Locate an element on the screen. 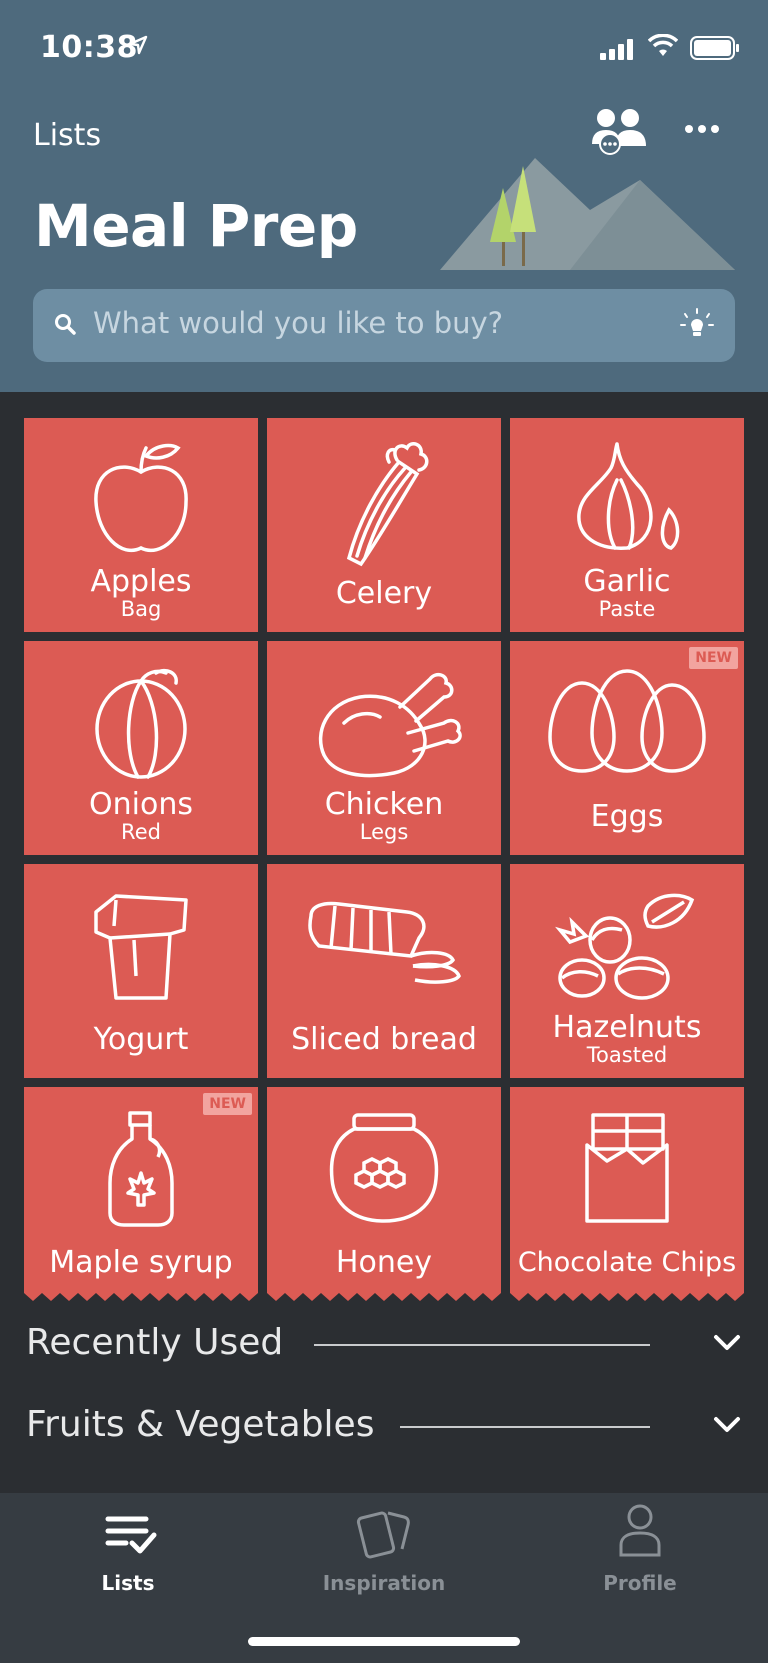 The image size is (768, 1663). item-tile-eggs: NEW Eggs is located at coordinates (627, 748).